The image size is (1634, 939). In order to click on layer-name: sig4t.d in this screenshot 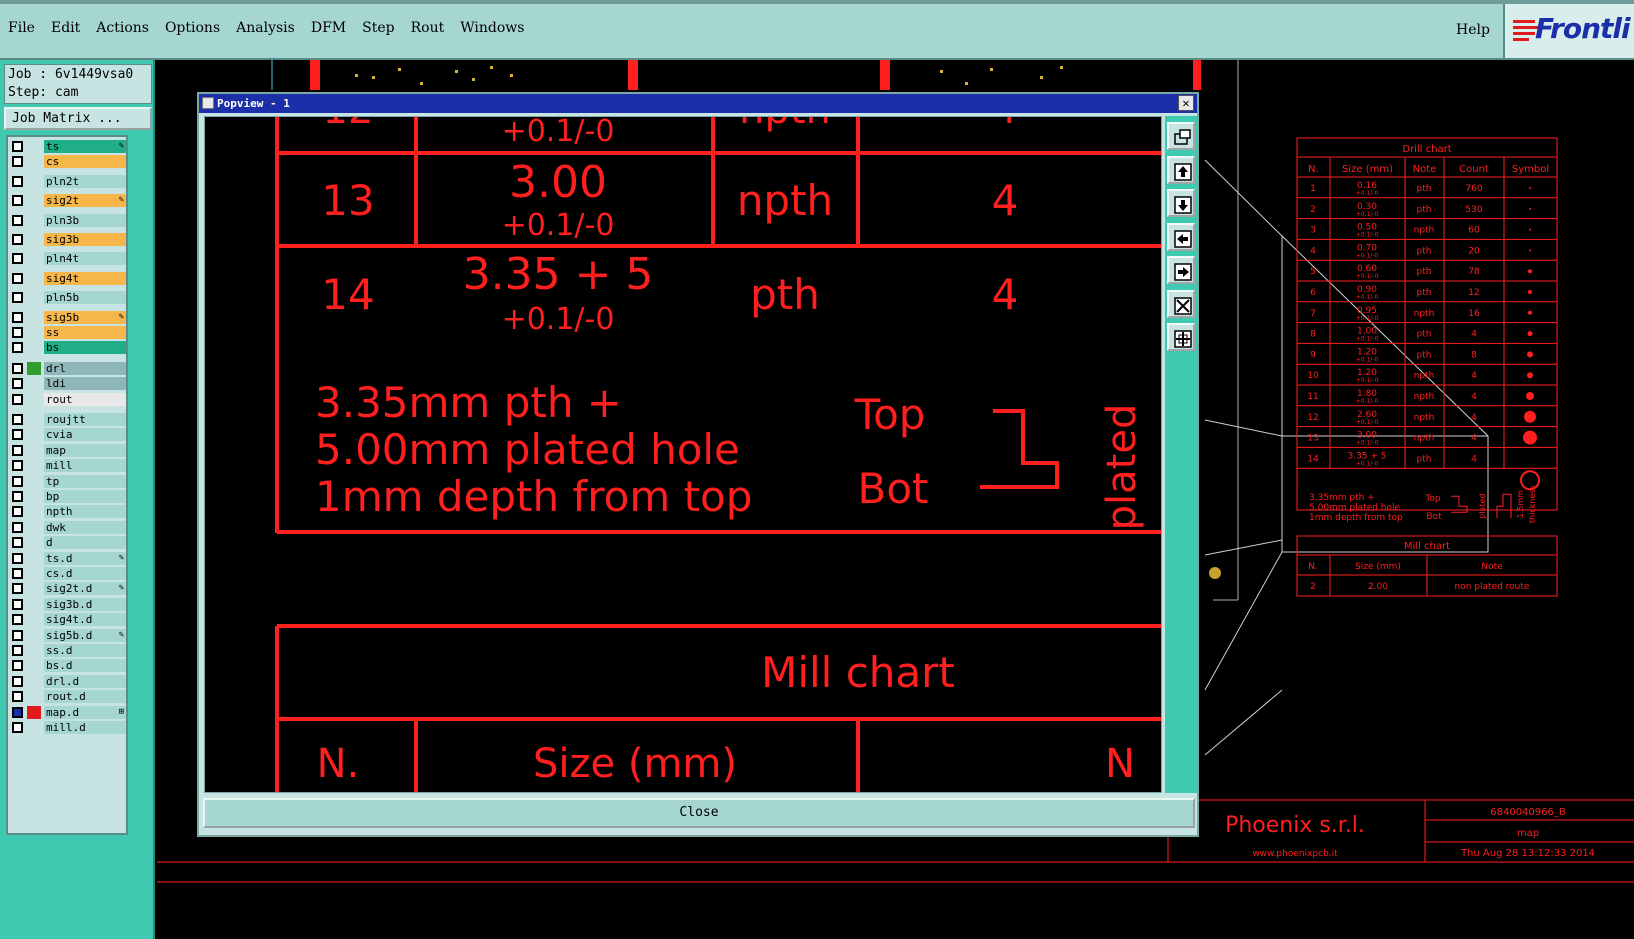, I will do `click(85, 620)`.